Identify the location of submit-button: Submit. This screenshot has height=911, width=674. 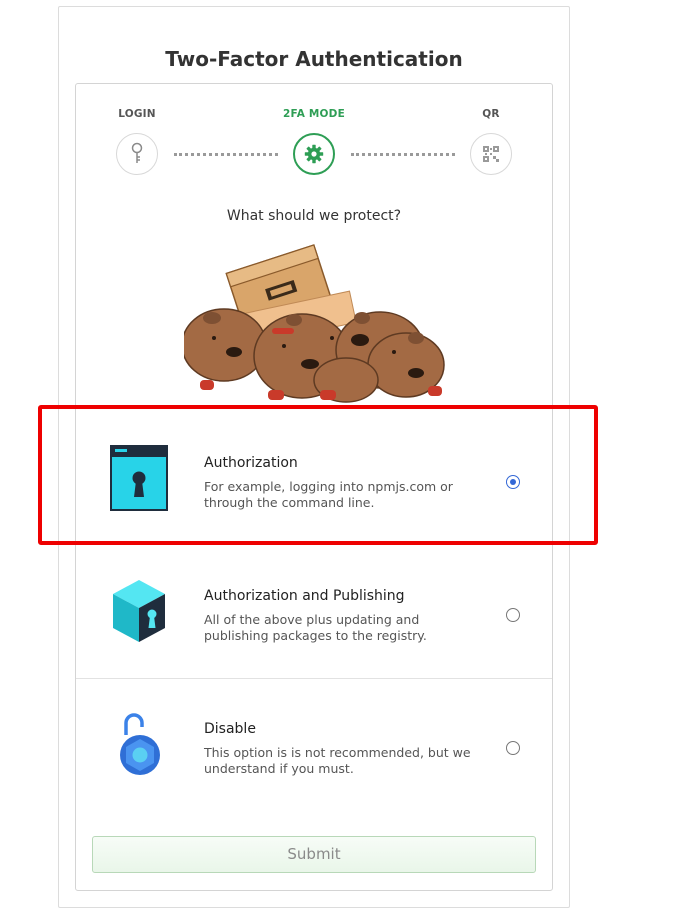
(314, 854).